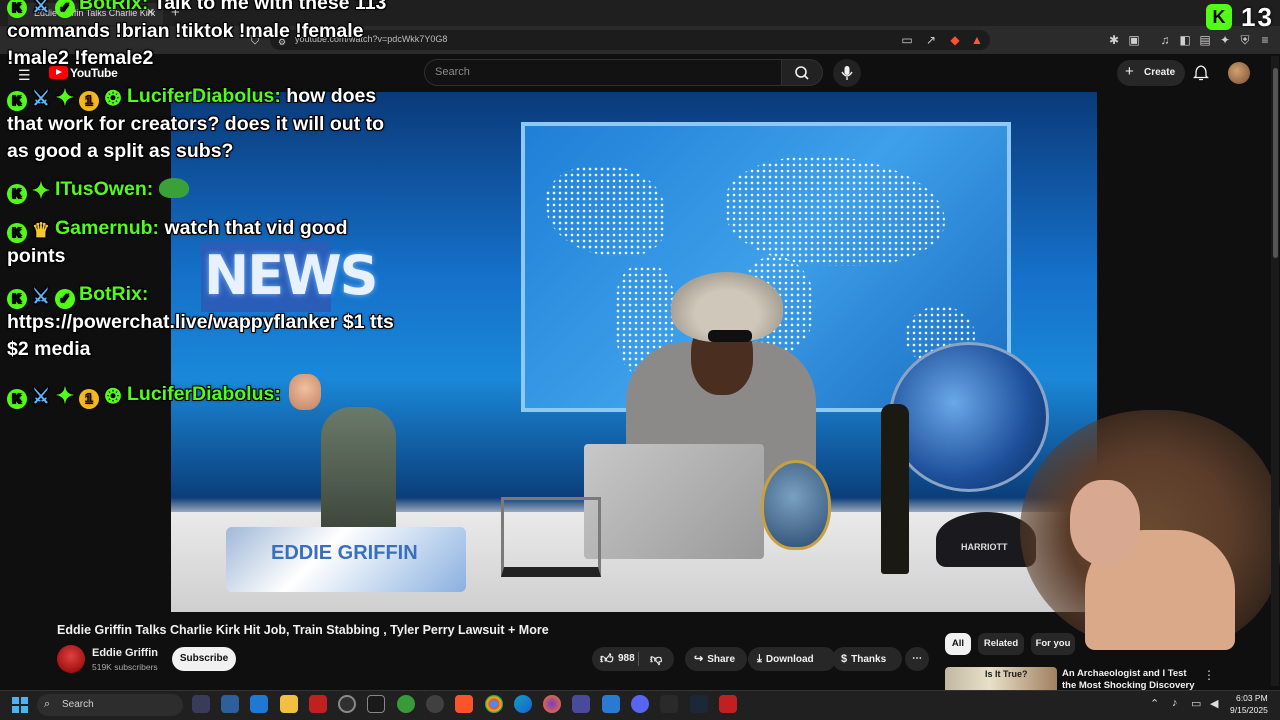 The height and width of the screenshot is (720, 1280). Describe the element at coordinates (452, 72) in the screenshot. I see `search-placeholder: Search` at that location.